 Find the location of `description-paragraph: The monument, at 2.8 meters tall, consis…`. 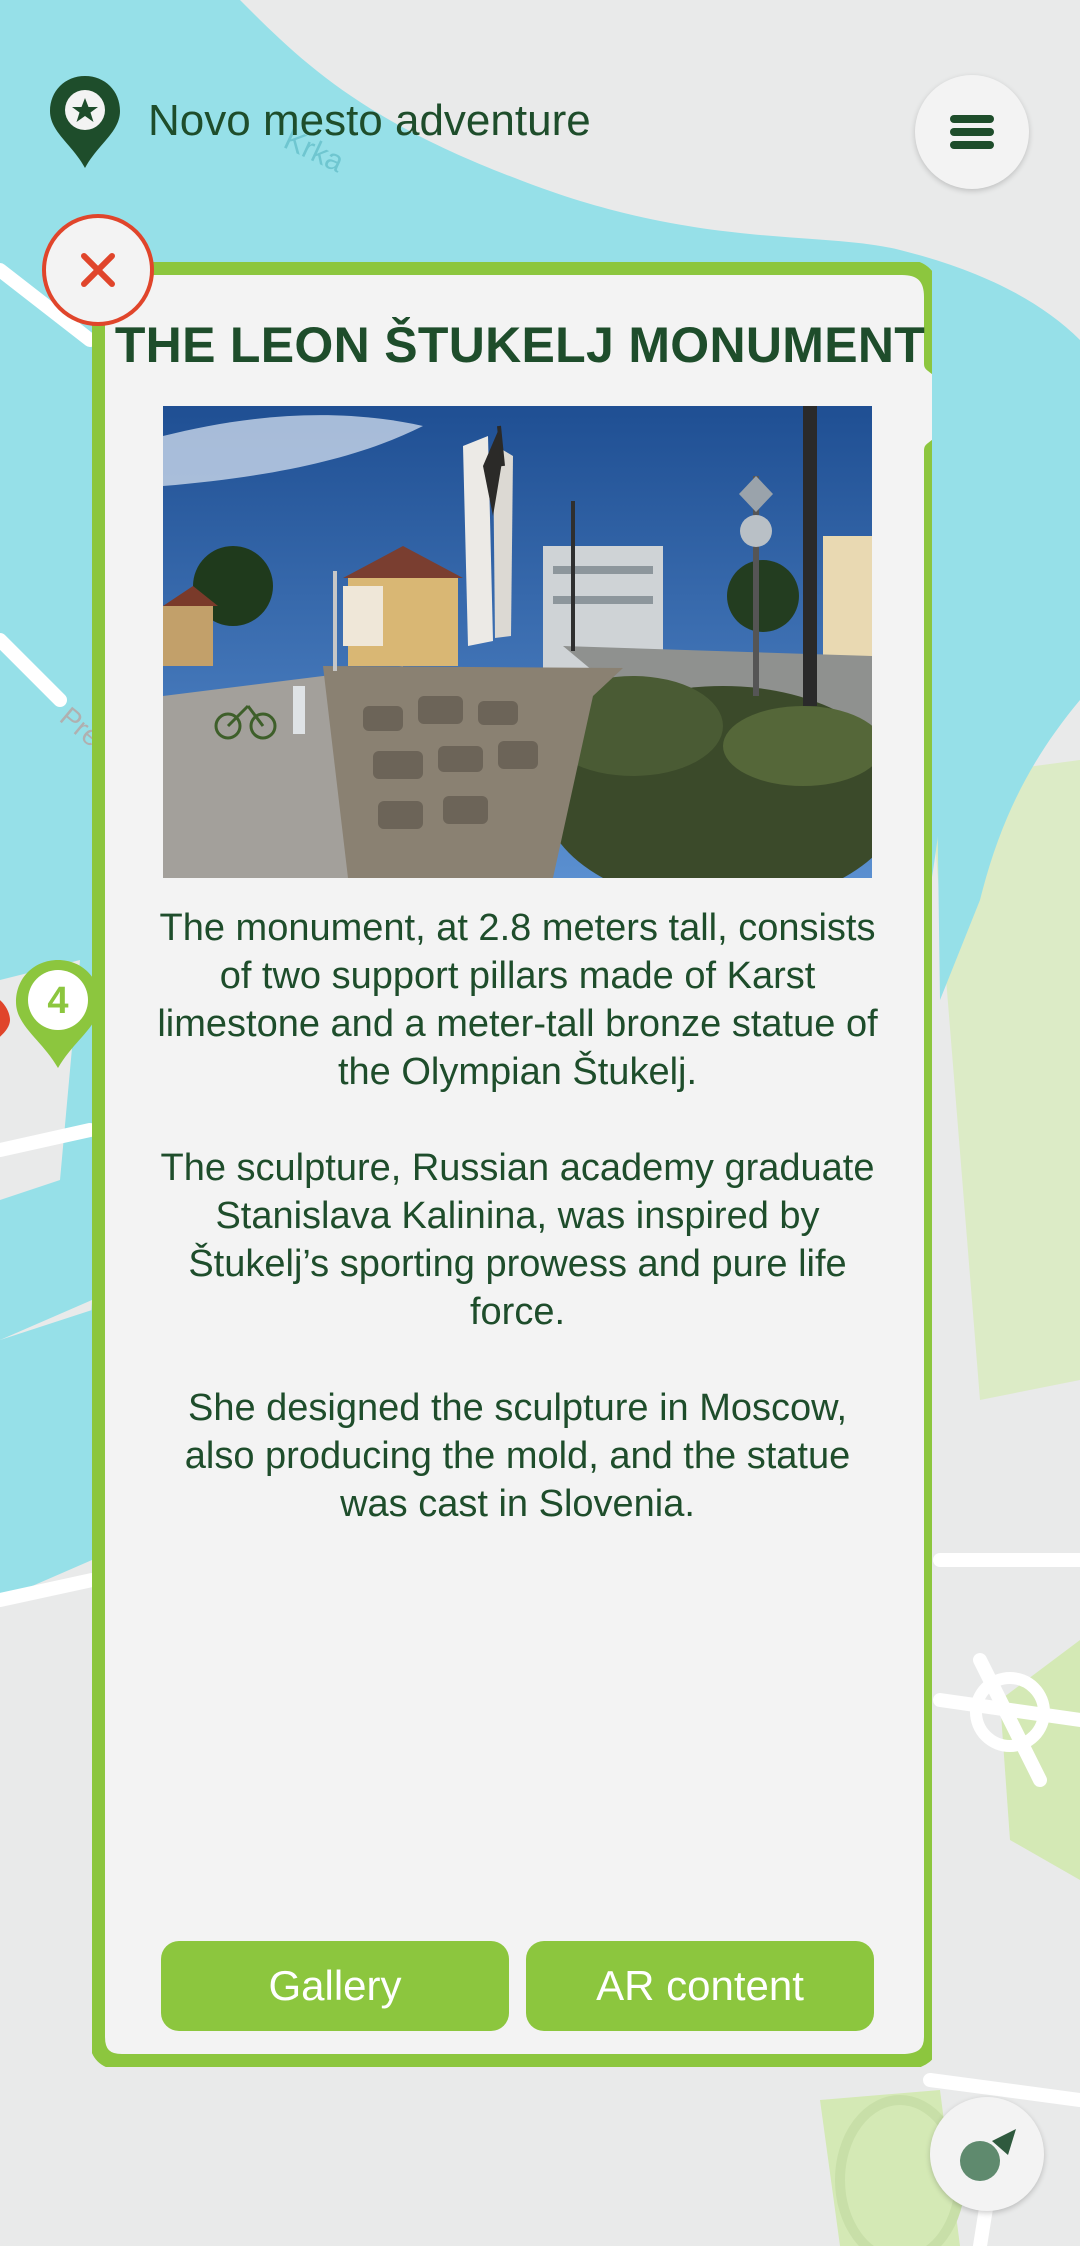

description-paragraph: The monument, at 2.8 meters tall, consis… is located at coordinates (517, 1000).